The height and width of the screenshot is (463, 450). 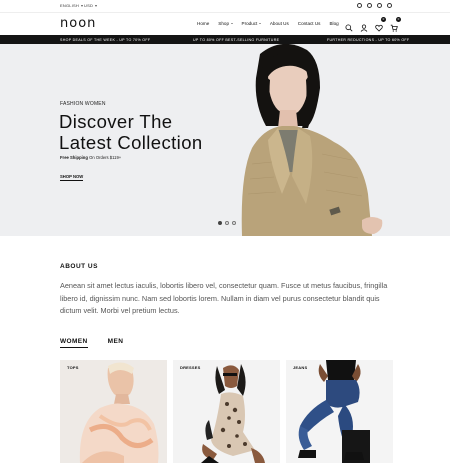 What do you see at coordinates (74, 157) in the screenshot?
I see `shipping-bold: Free Shipping` at bounding box center [74, 157].